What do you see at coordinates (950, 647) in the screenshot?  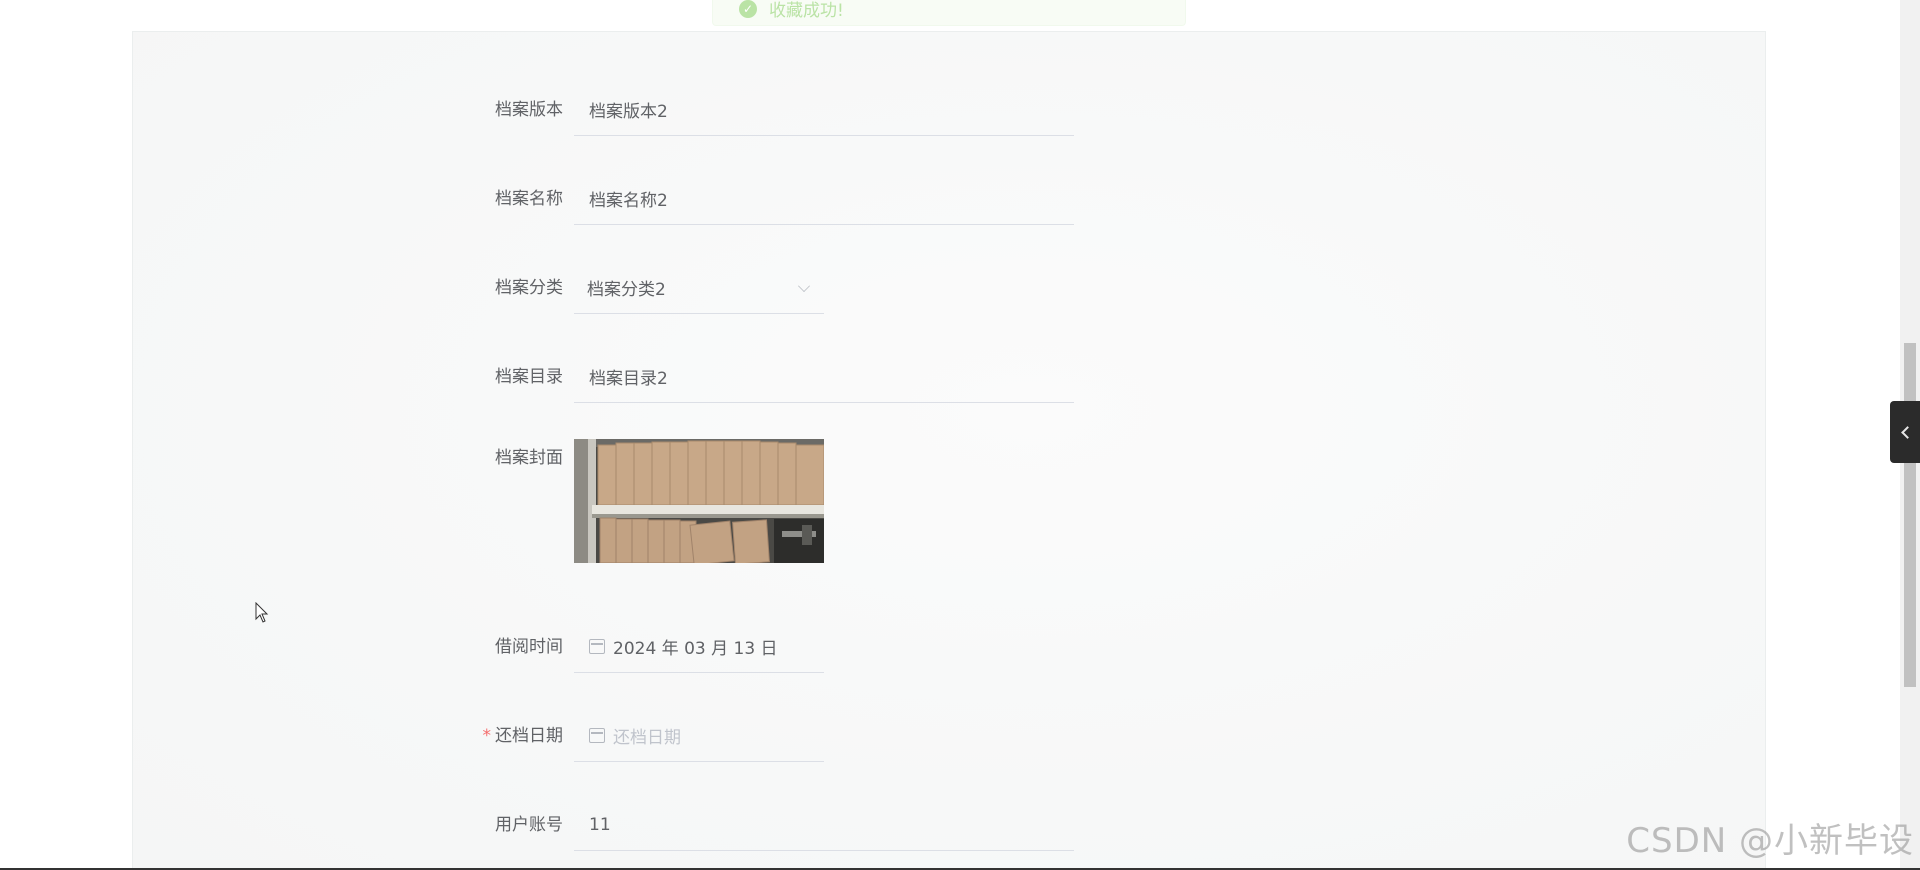 I see `form-row-borrow-time: 借阅时间 2024 年 03 月 13 日` at bounding box center [950, 647].